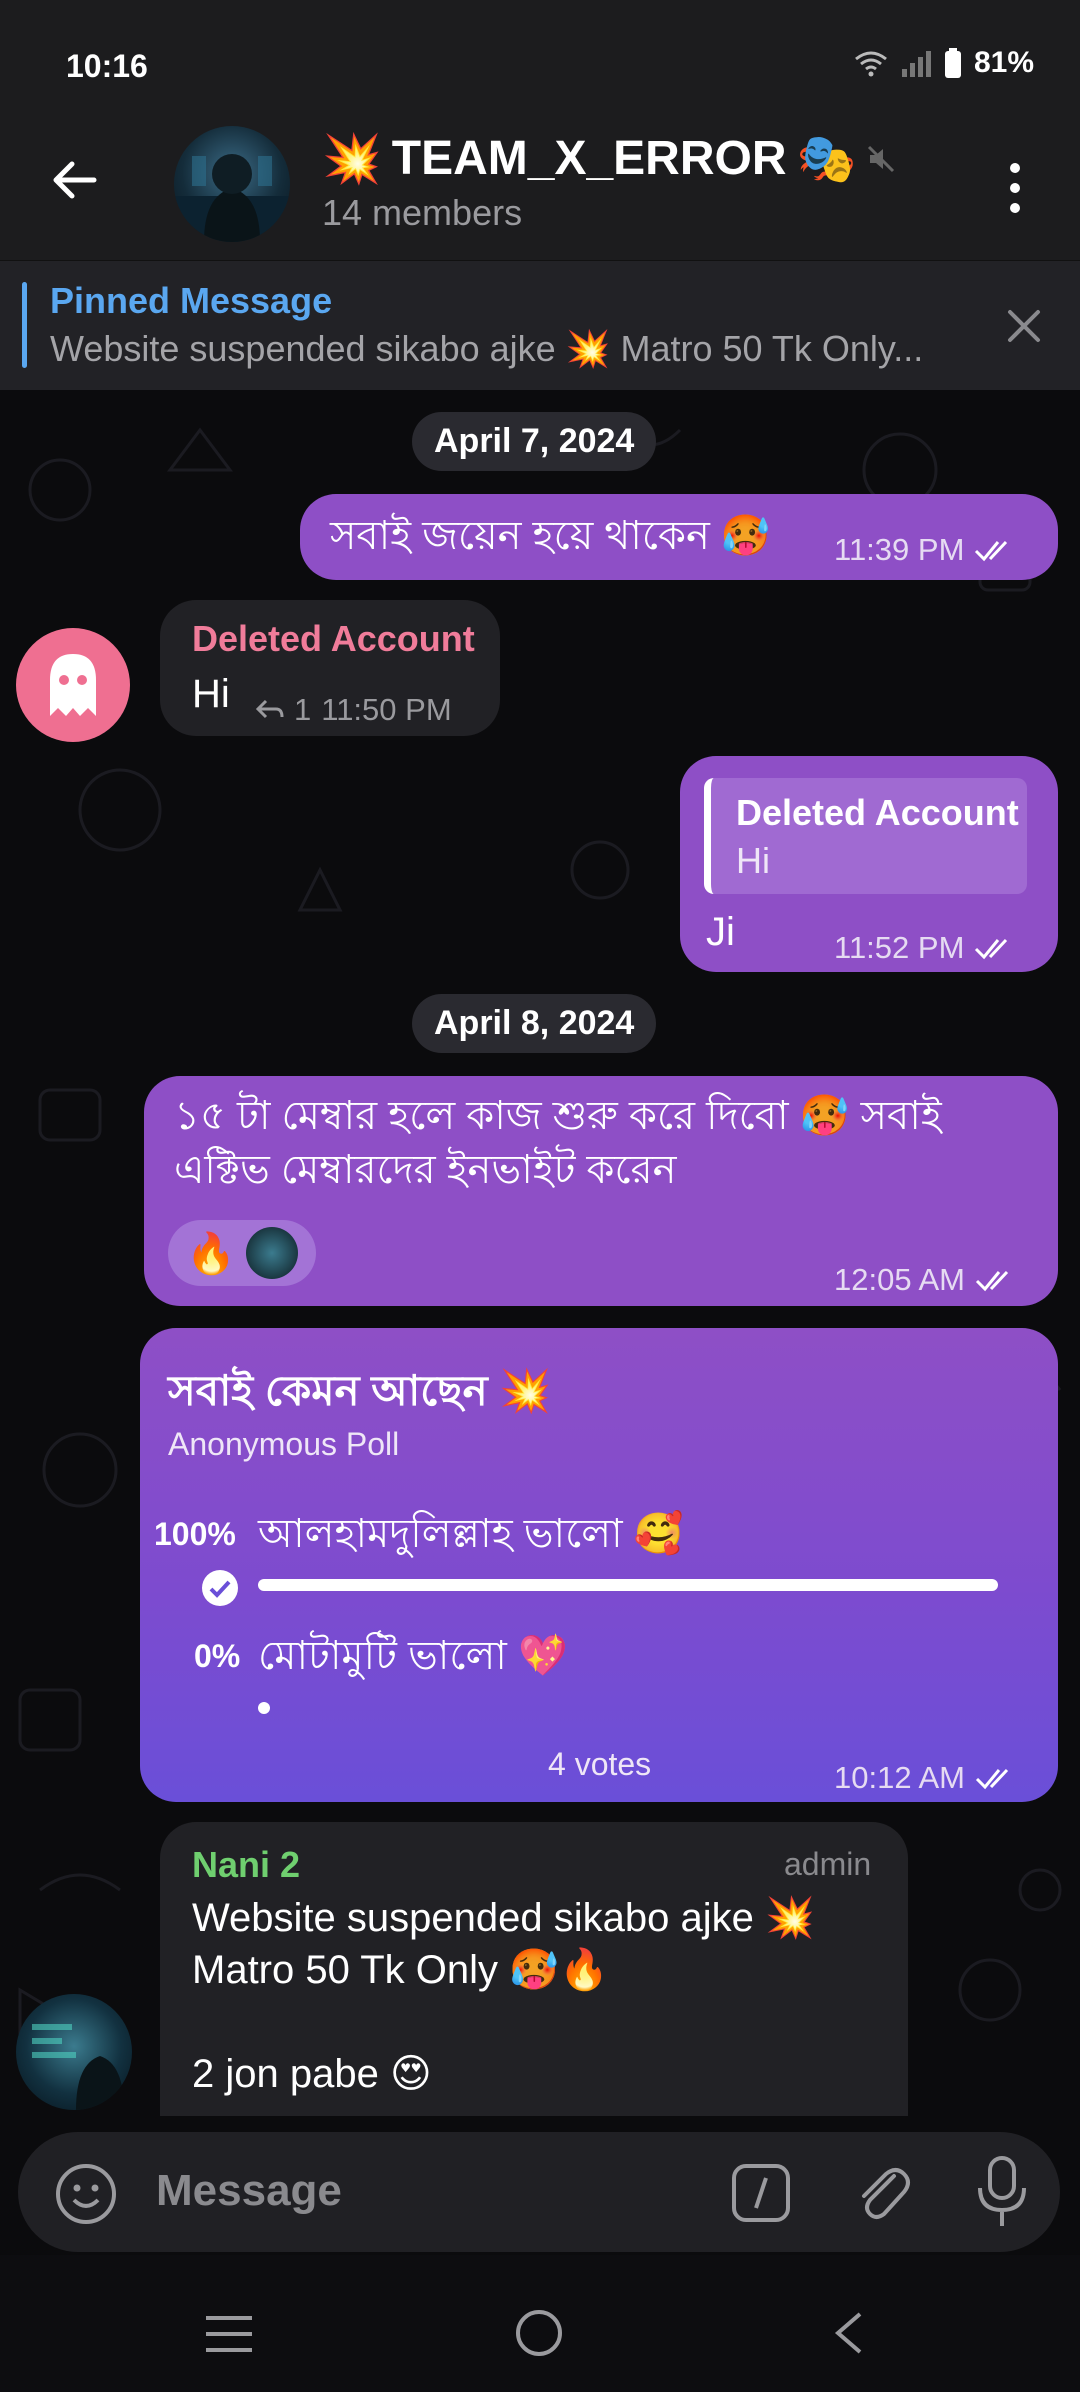  I want to click on group-avatar, so click(232, 184).